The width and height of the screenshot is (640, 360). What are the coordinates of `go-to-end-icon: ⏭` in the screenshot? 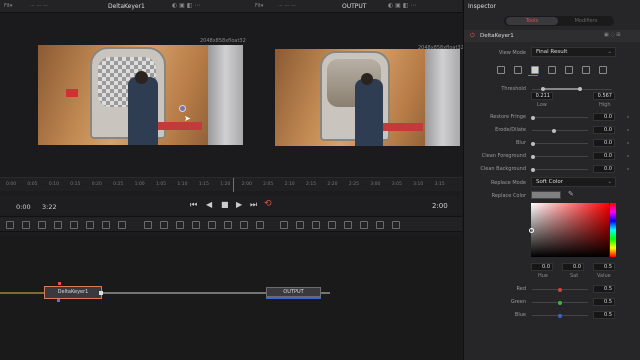 It's located at (253, 205).